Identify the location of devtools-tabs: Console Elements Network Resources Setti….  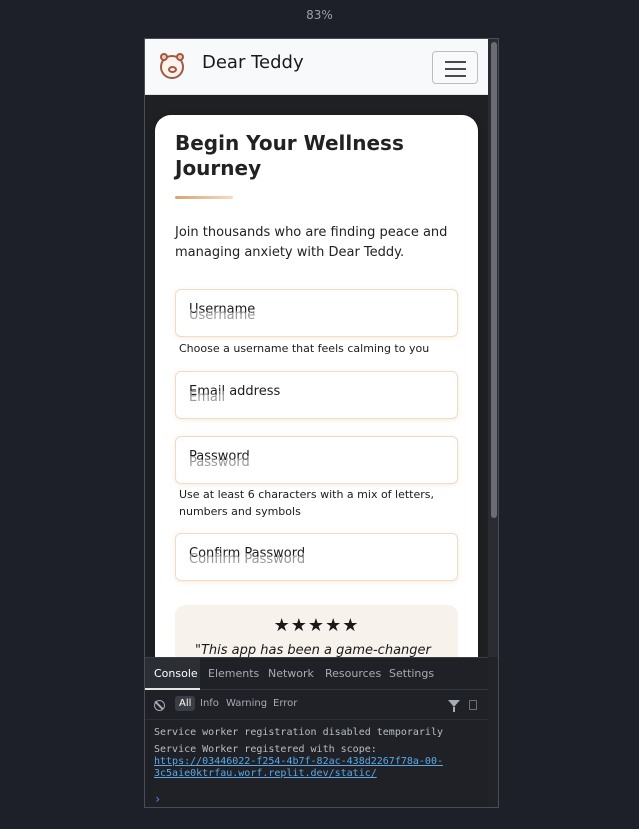
(316, 674).